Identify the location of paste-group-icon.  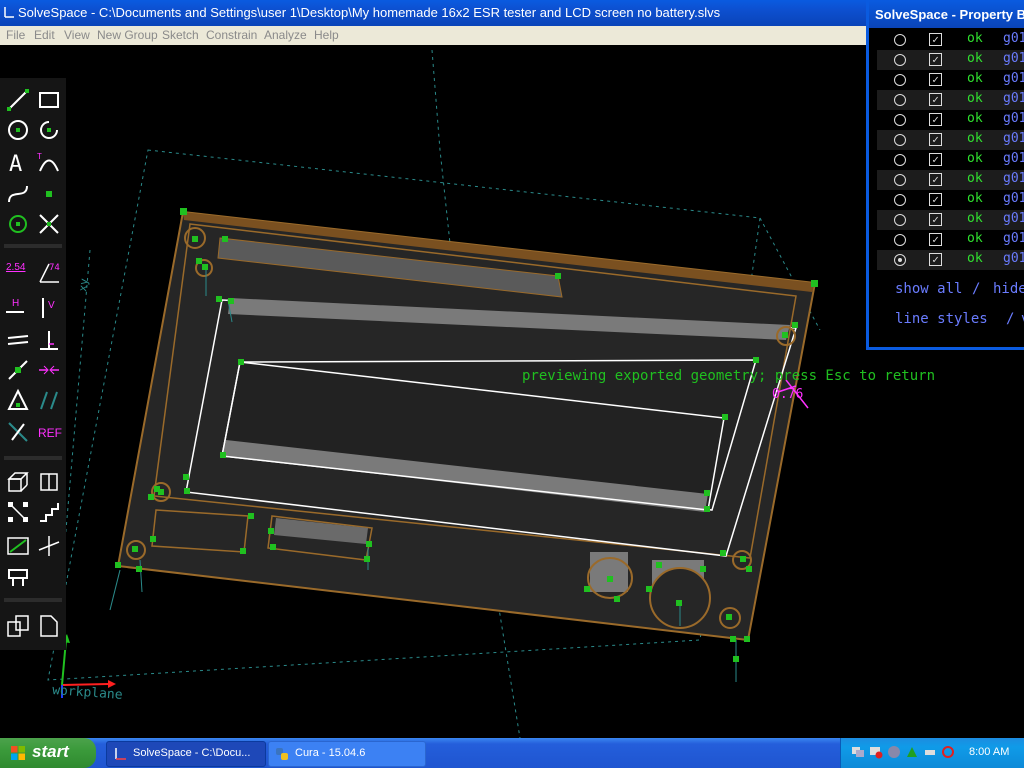
(49, 626).